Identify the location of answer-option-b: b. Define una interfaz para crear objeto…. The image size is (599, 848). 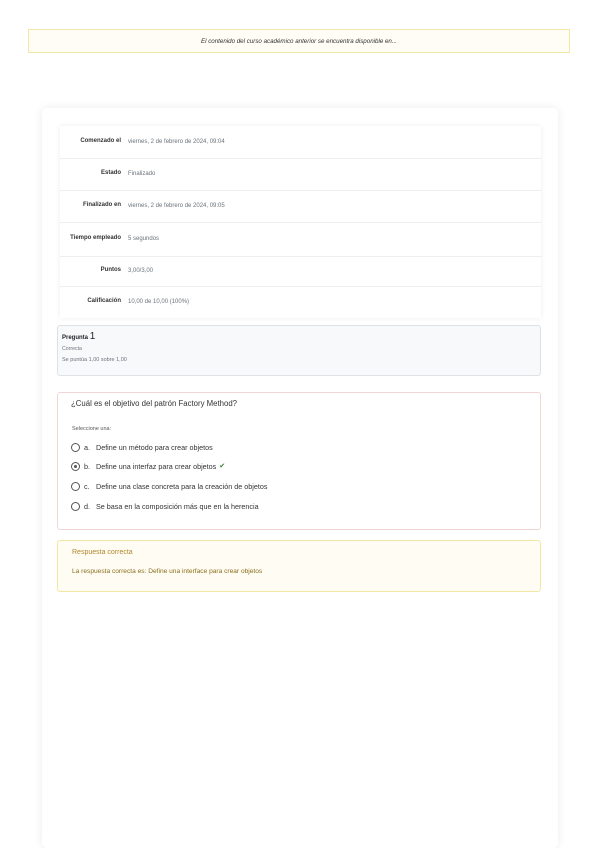
(148, 466).